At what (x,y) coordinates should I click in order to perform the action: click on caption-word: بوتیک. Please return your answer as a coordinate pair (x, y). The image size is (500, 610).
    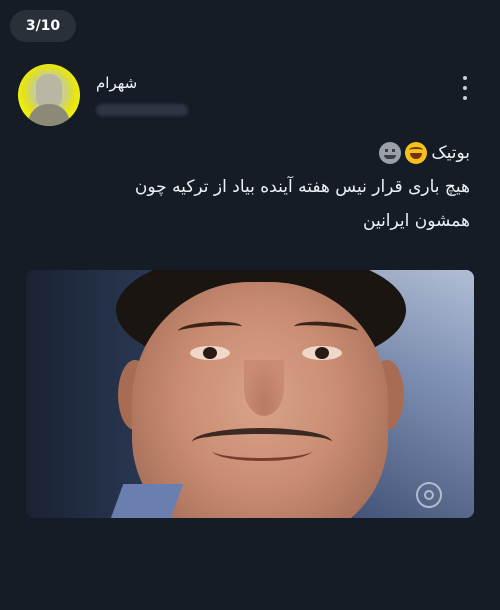
    Looking at the image, I should click on (450, 153).